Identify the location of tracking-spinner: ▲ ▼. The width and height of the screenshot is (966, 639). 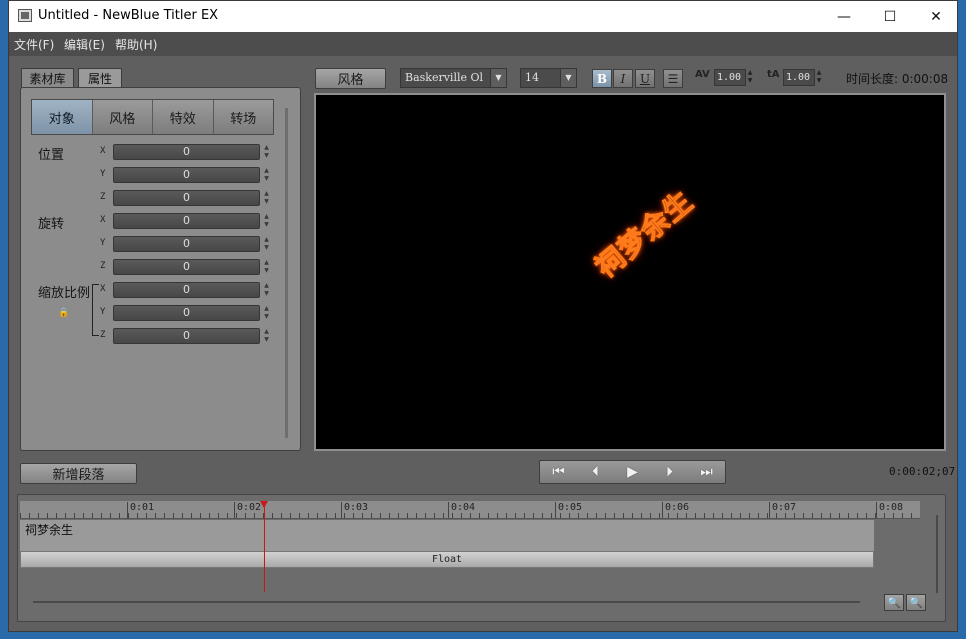
(750, 77).